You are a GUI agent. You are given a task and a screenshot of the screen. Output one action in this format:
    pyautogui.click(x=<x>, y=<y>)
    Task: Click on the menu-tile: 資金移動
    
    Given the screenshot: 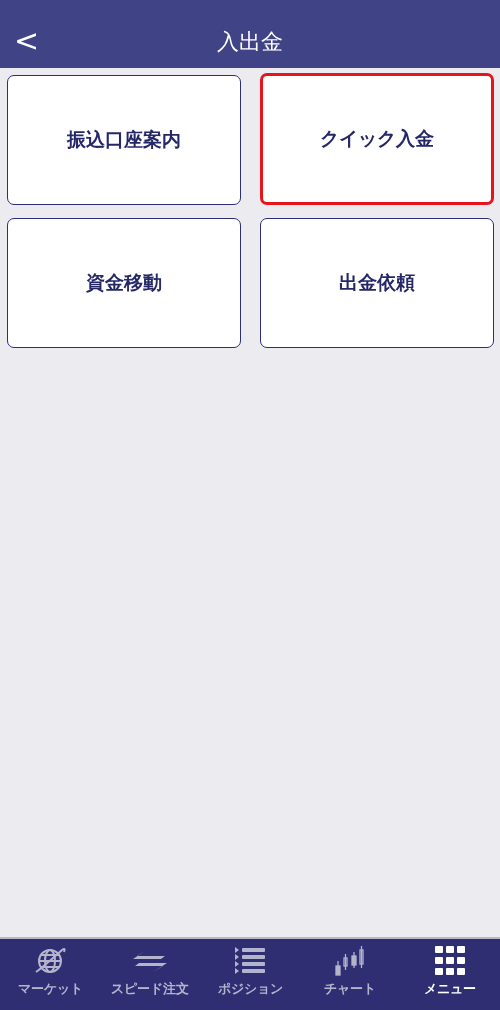 What is the action you would take?
    pyautogui.click(x=124, y=283)
    